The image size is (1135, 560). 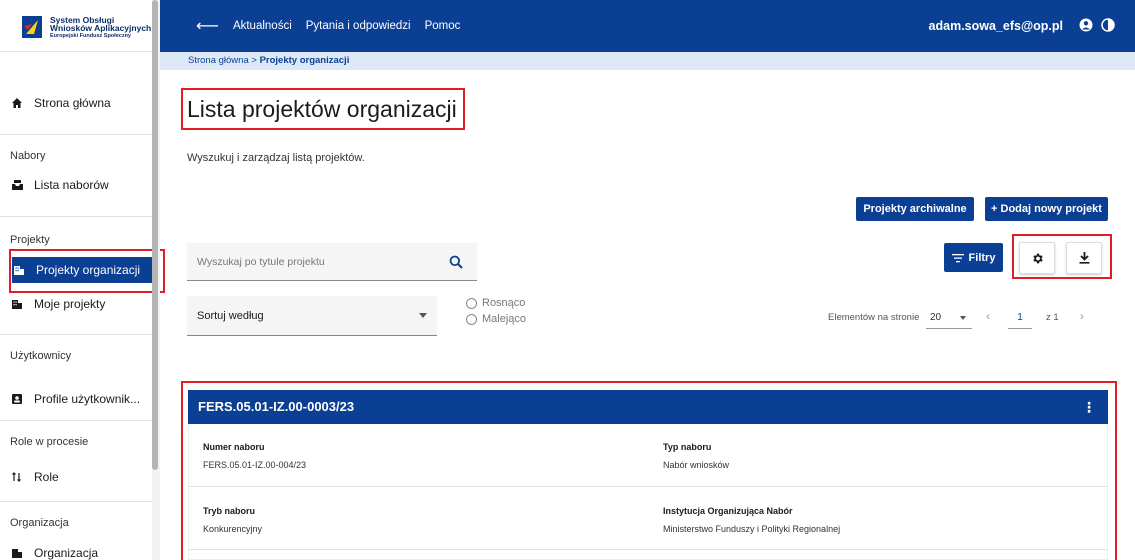 I want to click on more-options-icon: ⋮, so click(x=1089, y=407).